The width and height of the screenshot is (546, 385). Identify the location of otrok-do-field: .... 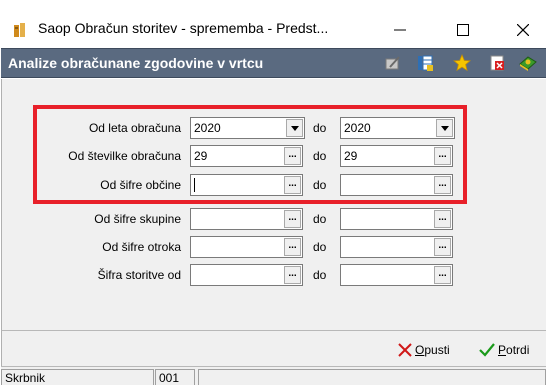
(396, 247).